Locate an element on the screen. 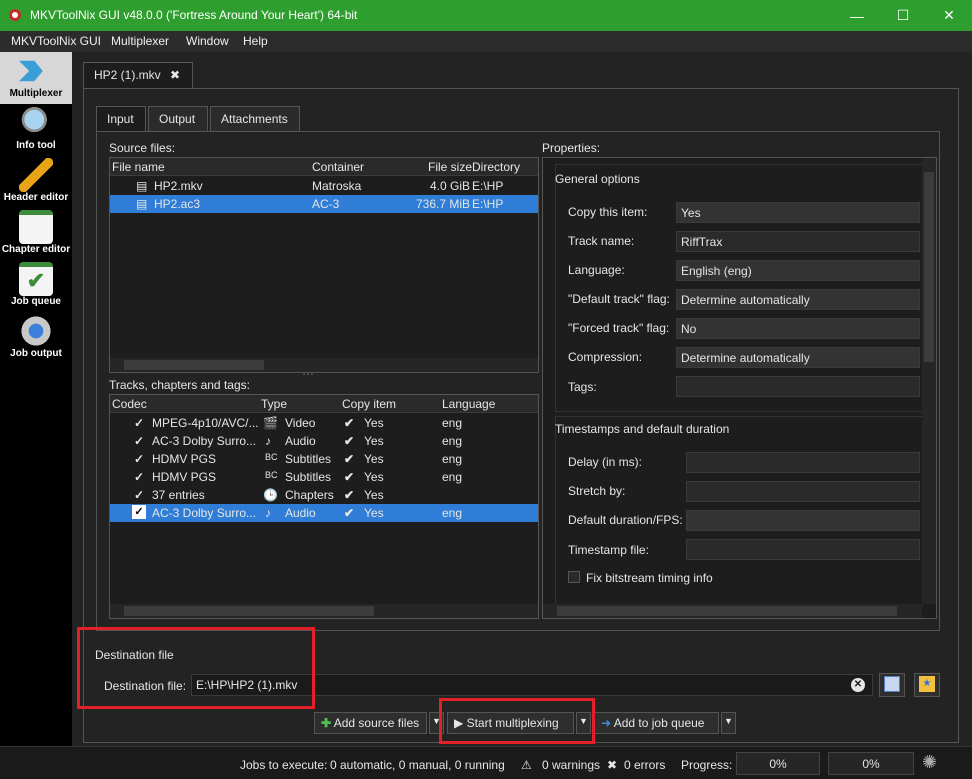 Image resolution: width=972 pixels, height=779 pixels. add-source-files-button: ✚ Add source files is located at coordinates (370, 723).